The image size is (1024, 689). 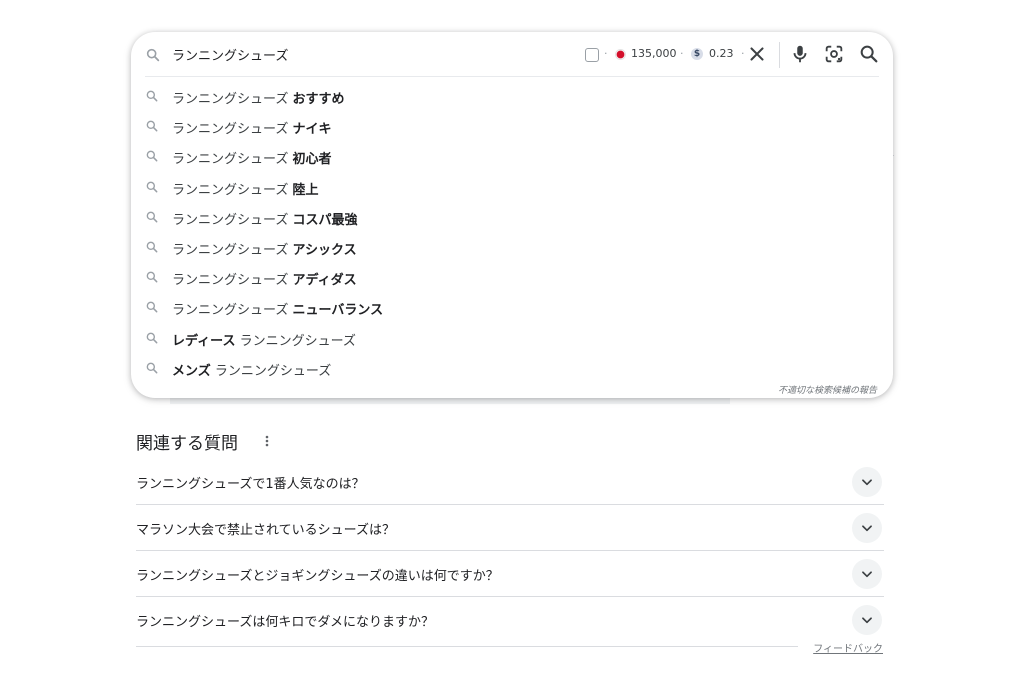 I want to click on close-icon, so click(x=757, y=54).